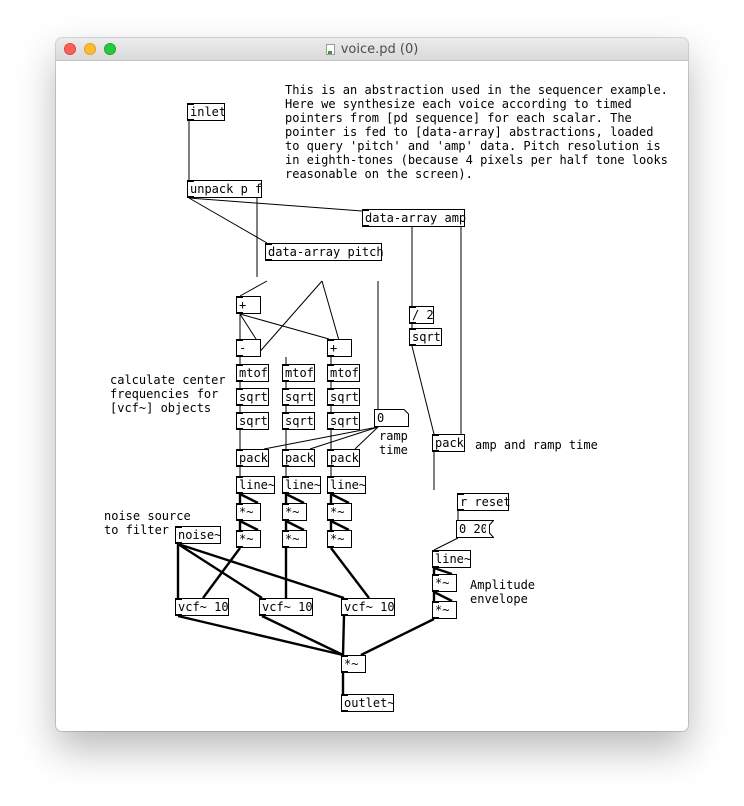 The width and height of the screenshot is (744, 806). Describe the element at coordinates (353, 664) in the screenshot. I see `multiply-tilde-output-object: *~` at that location.